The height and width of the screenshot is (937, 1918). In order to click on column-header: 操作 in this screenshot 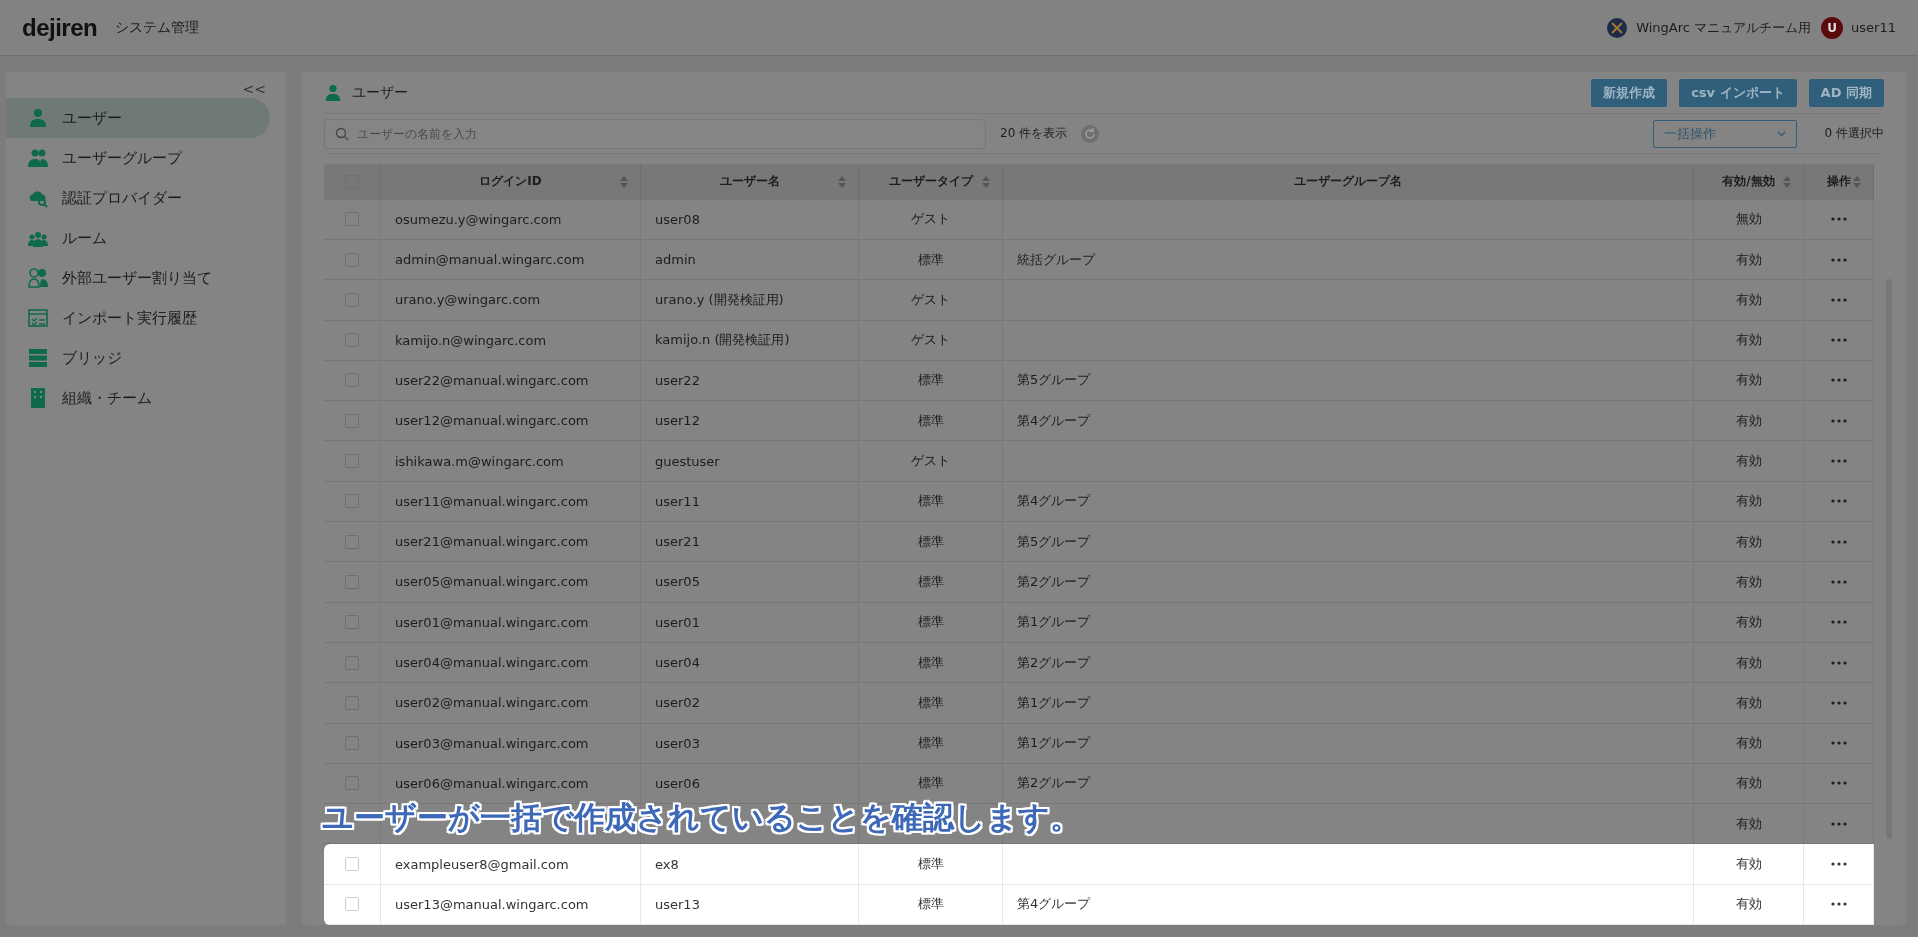, I will do `click(1838, 182)`.